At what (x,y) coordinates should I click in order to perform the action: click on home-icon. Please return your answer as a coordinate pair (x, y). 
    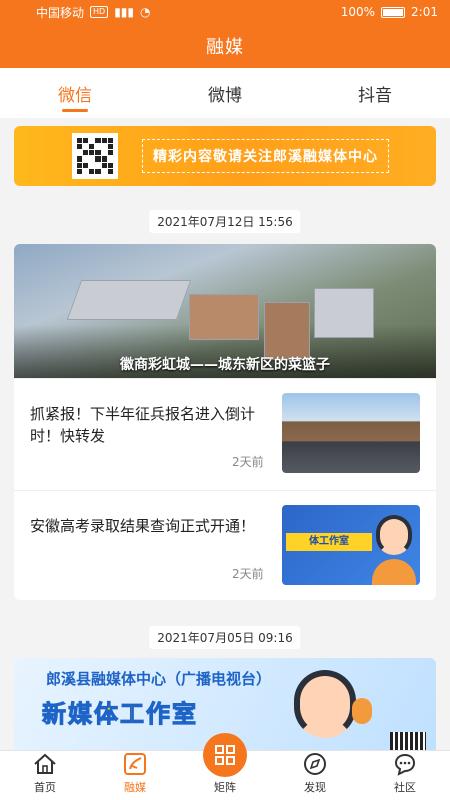
    Looking at the image, I should click on (45, 764).